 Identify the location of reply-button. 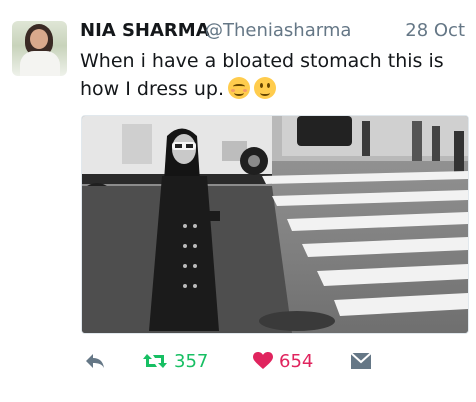
(95, 361).